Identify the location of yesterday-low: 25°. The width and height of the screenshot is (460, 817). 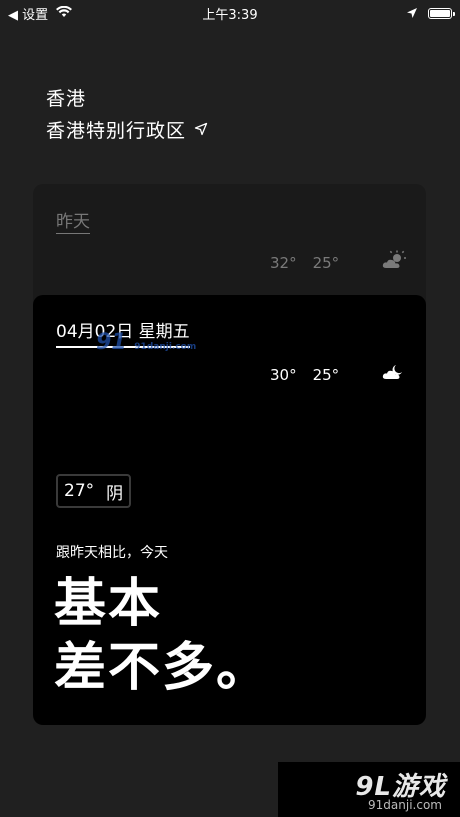
(326, 263).